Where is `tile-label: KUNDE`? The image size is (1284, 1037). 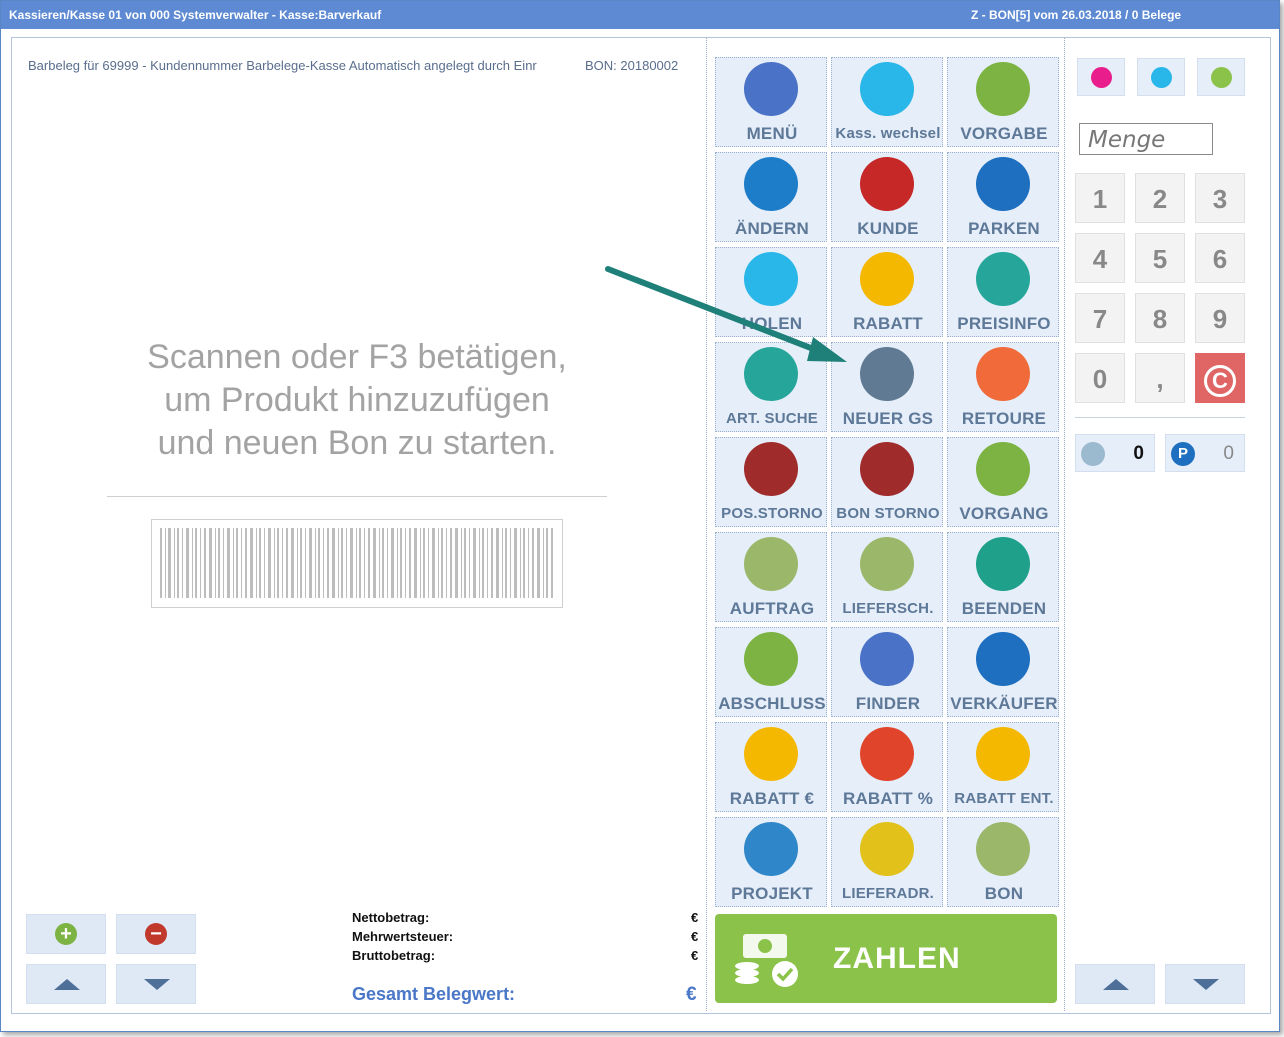
tile-label: KUNDE is located at coordinates (888, 228).